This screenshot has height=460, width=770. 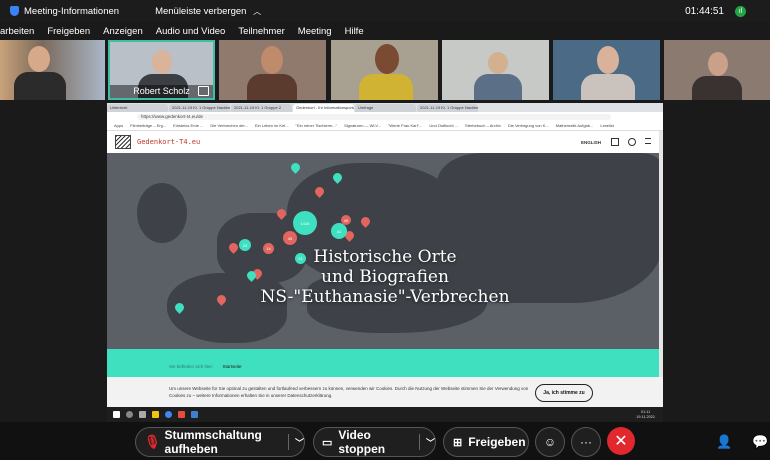 What do you see at coordinates (116, 414) in the screenshot?
I see `windows-start-icon` at bounding box center [116, 414].